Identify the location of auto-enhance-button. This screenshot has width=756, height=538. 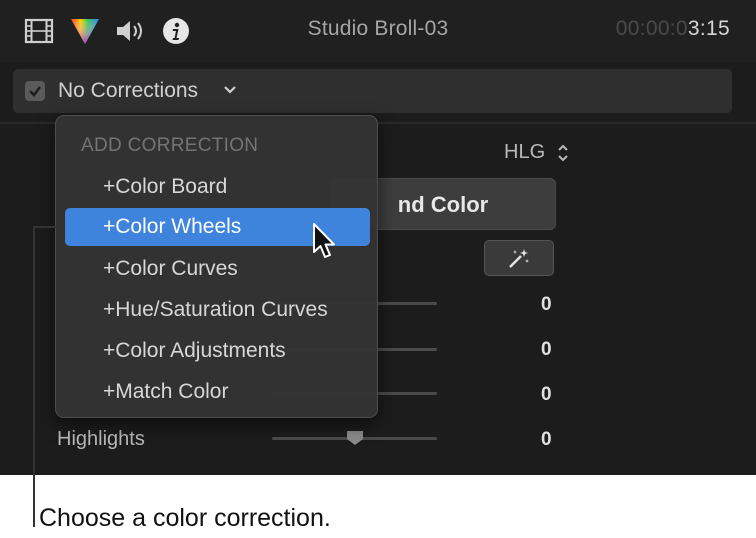
(519, 258).